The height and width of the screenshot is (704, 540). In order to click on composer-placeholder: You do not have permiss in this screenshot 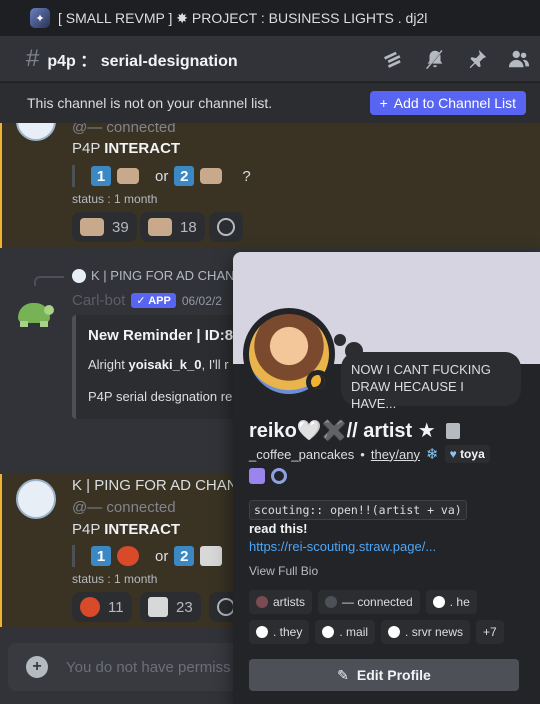, I will do `click(148, 667)`.